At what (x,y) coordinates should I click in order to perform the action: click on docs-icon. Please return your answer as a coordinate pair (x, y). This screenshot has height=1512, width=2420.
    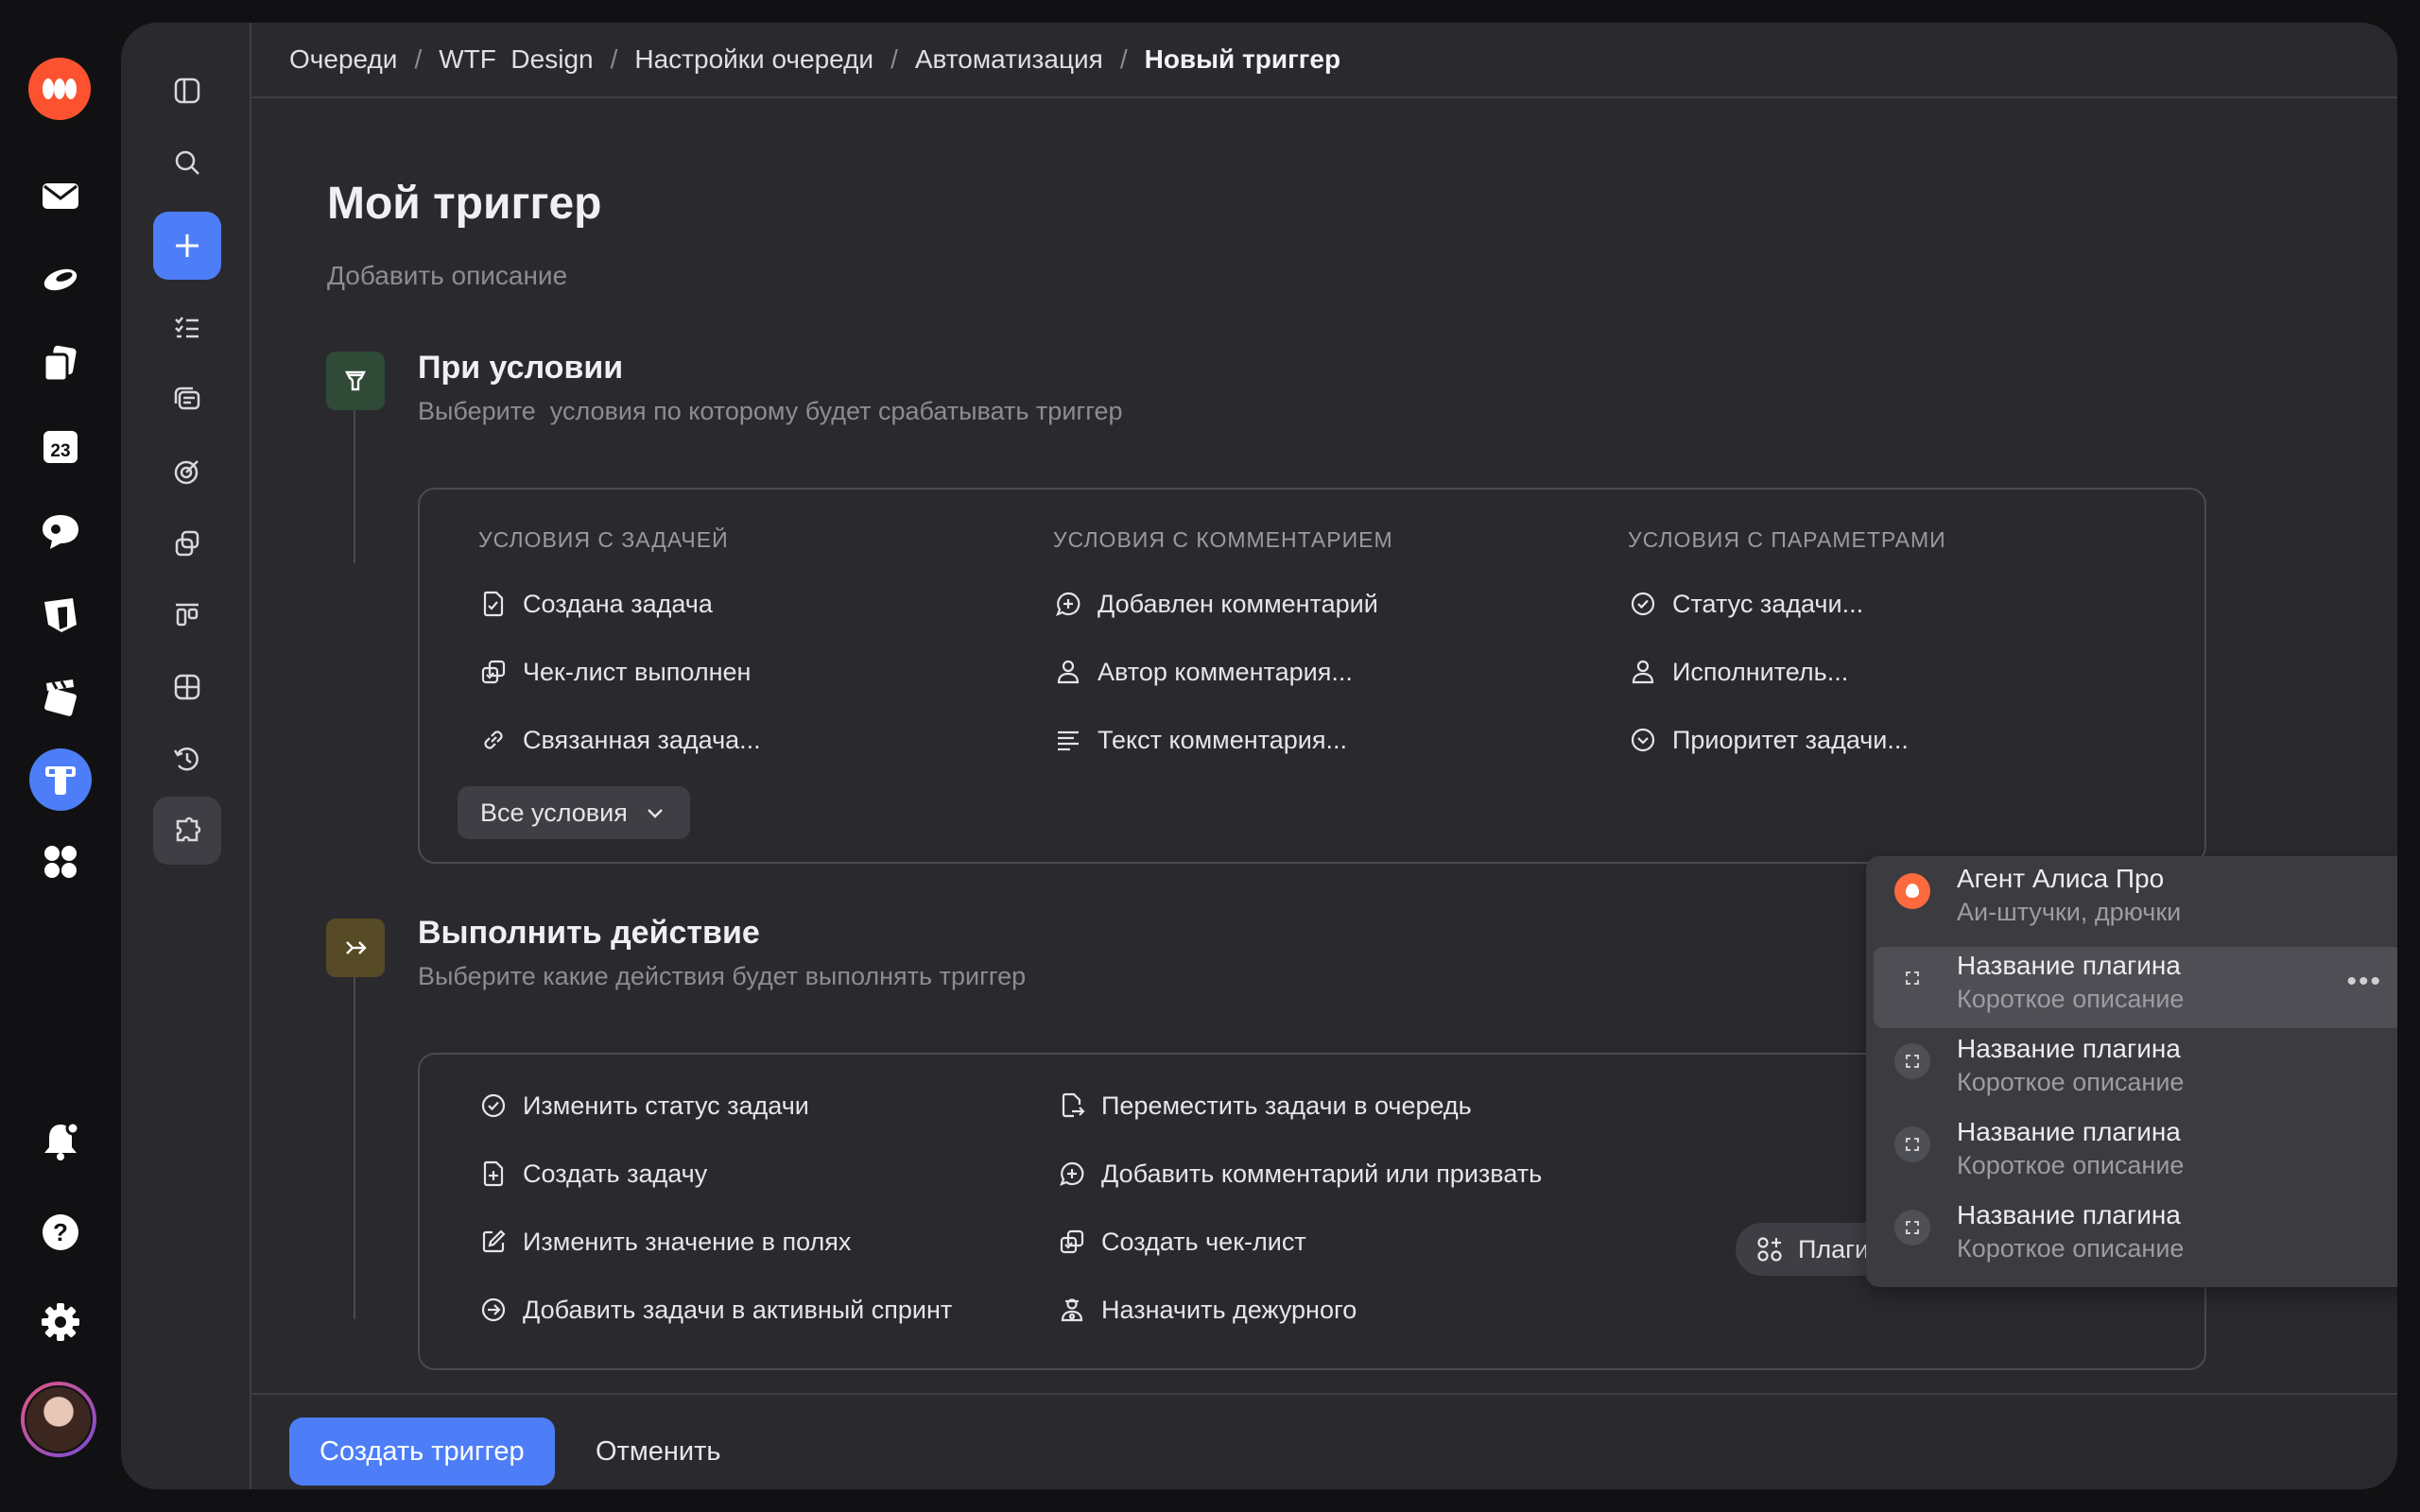
    Looking at the image, I should click on (60, 363).